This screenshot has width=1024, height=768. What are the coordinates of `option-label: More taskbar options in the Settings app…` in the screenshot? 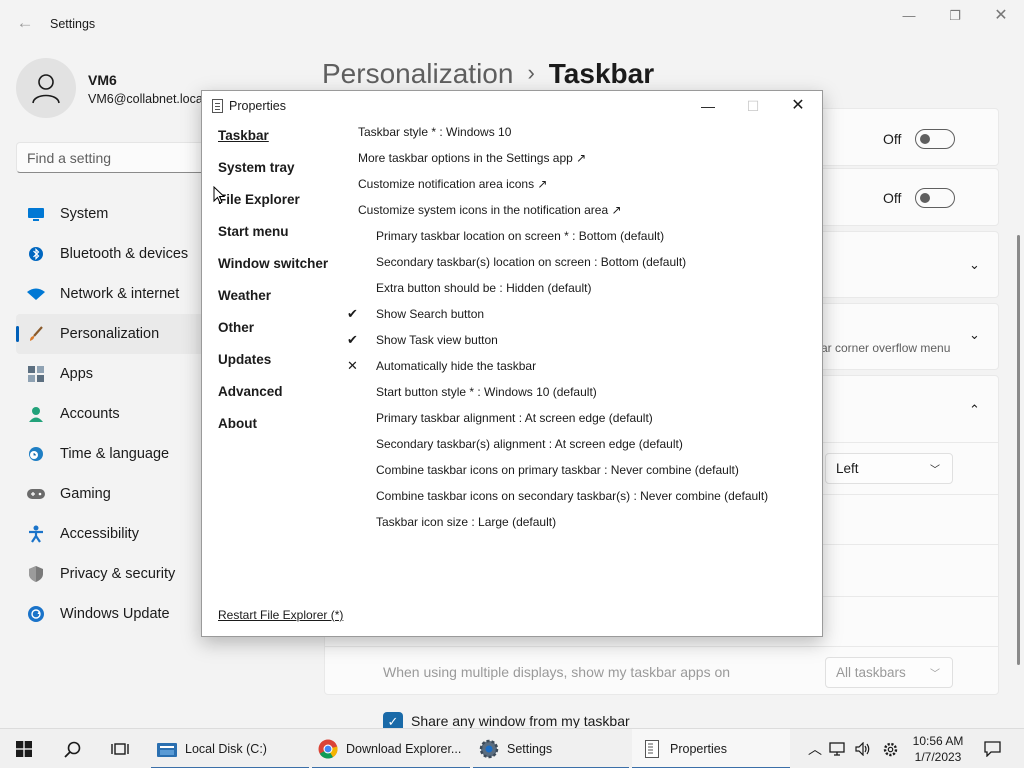 It's located at (472, 158).